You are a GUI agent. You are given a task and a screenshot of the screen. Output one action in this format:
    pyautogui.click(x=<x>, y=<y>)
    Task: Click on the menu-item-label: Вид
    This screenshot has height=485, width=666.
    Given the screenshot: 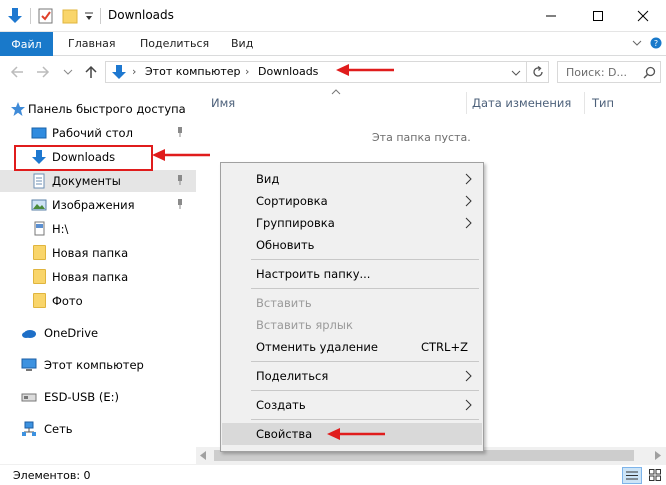 What is the action you would take?
    pyautogui.click(x=268, y=179)
    